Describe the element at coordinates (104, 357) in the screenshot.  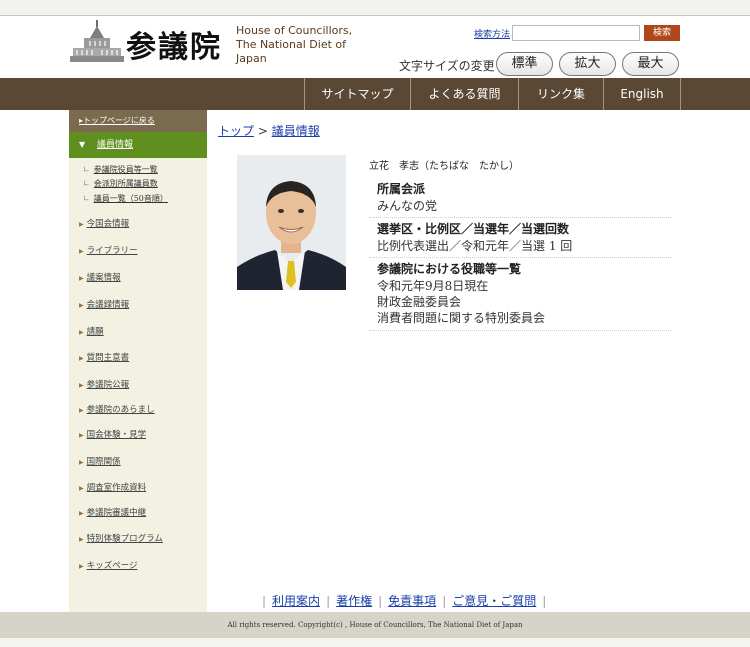
I see `sidebar-item-questions: ▶ 質問主意書` at that location.